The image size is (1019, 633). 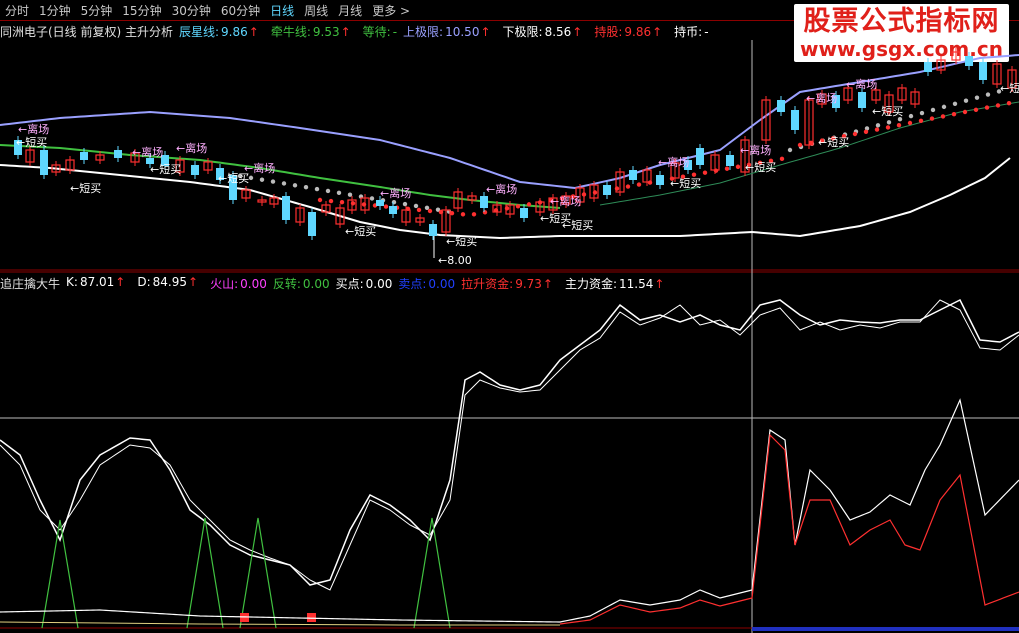 I want to click on lowest-price-label: ←8.00, so click(x=455, y=260).